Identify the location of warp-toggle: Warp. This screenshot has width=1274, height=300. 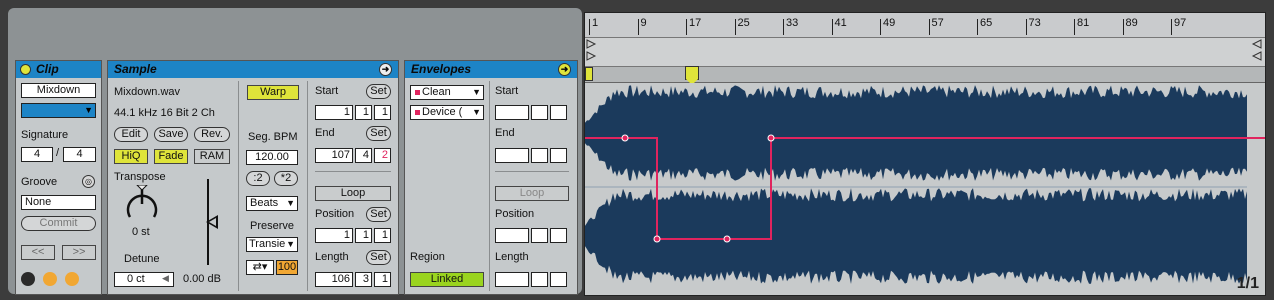
(273, 92).